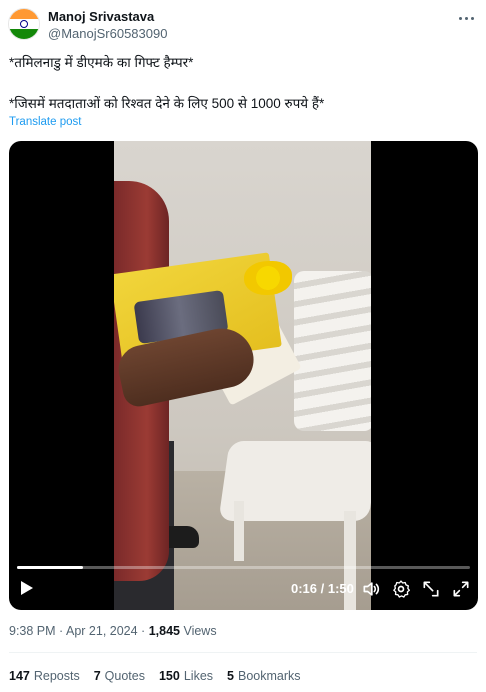 This screenshot has width=486, height=692. I want to click on post-text-line-1: *तमिलनाडु में डीएमके का गिफ्ट हैम्पर*, so click(101, 62).